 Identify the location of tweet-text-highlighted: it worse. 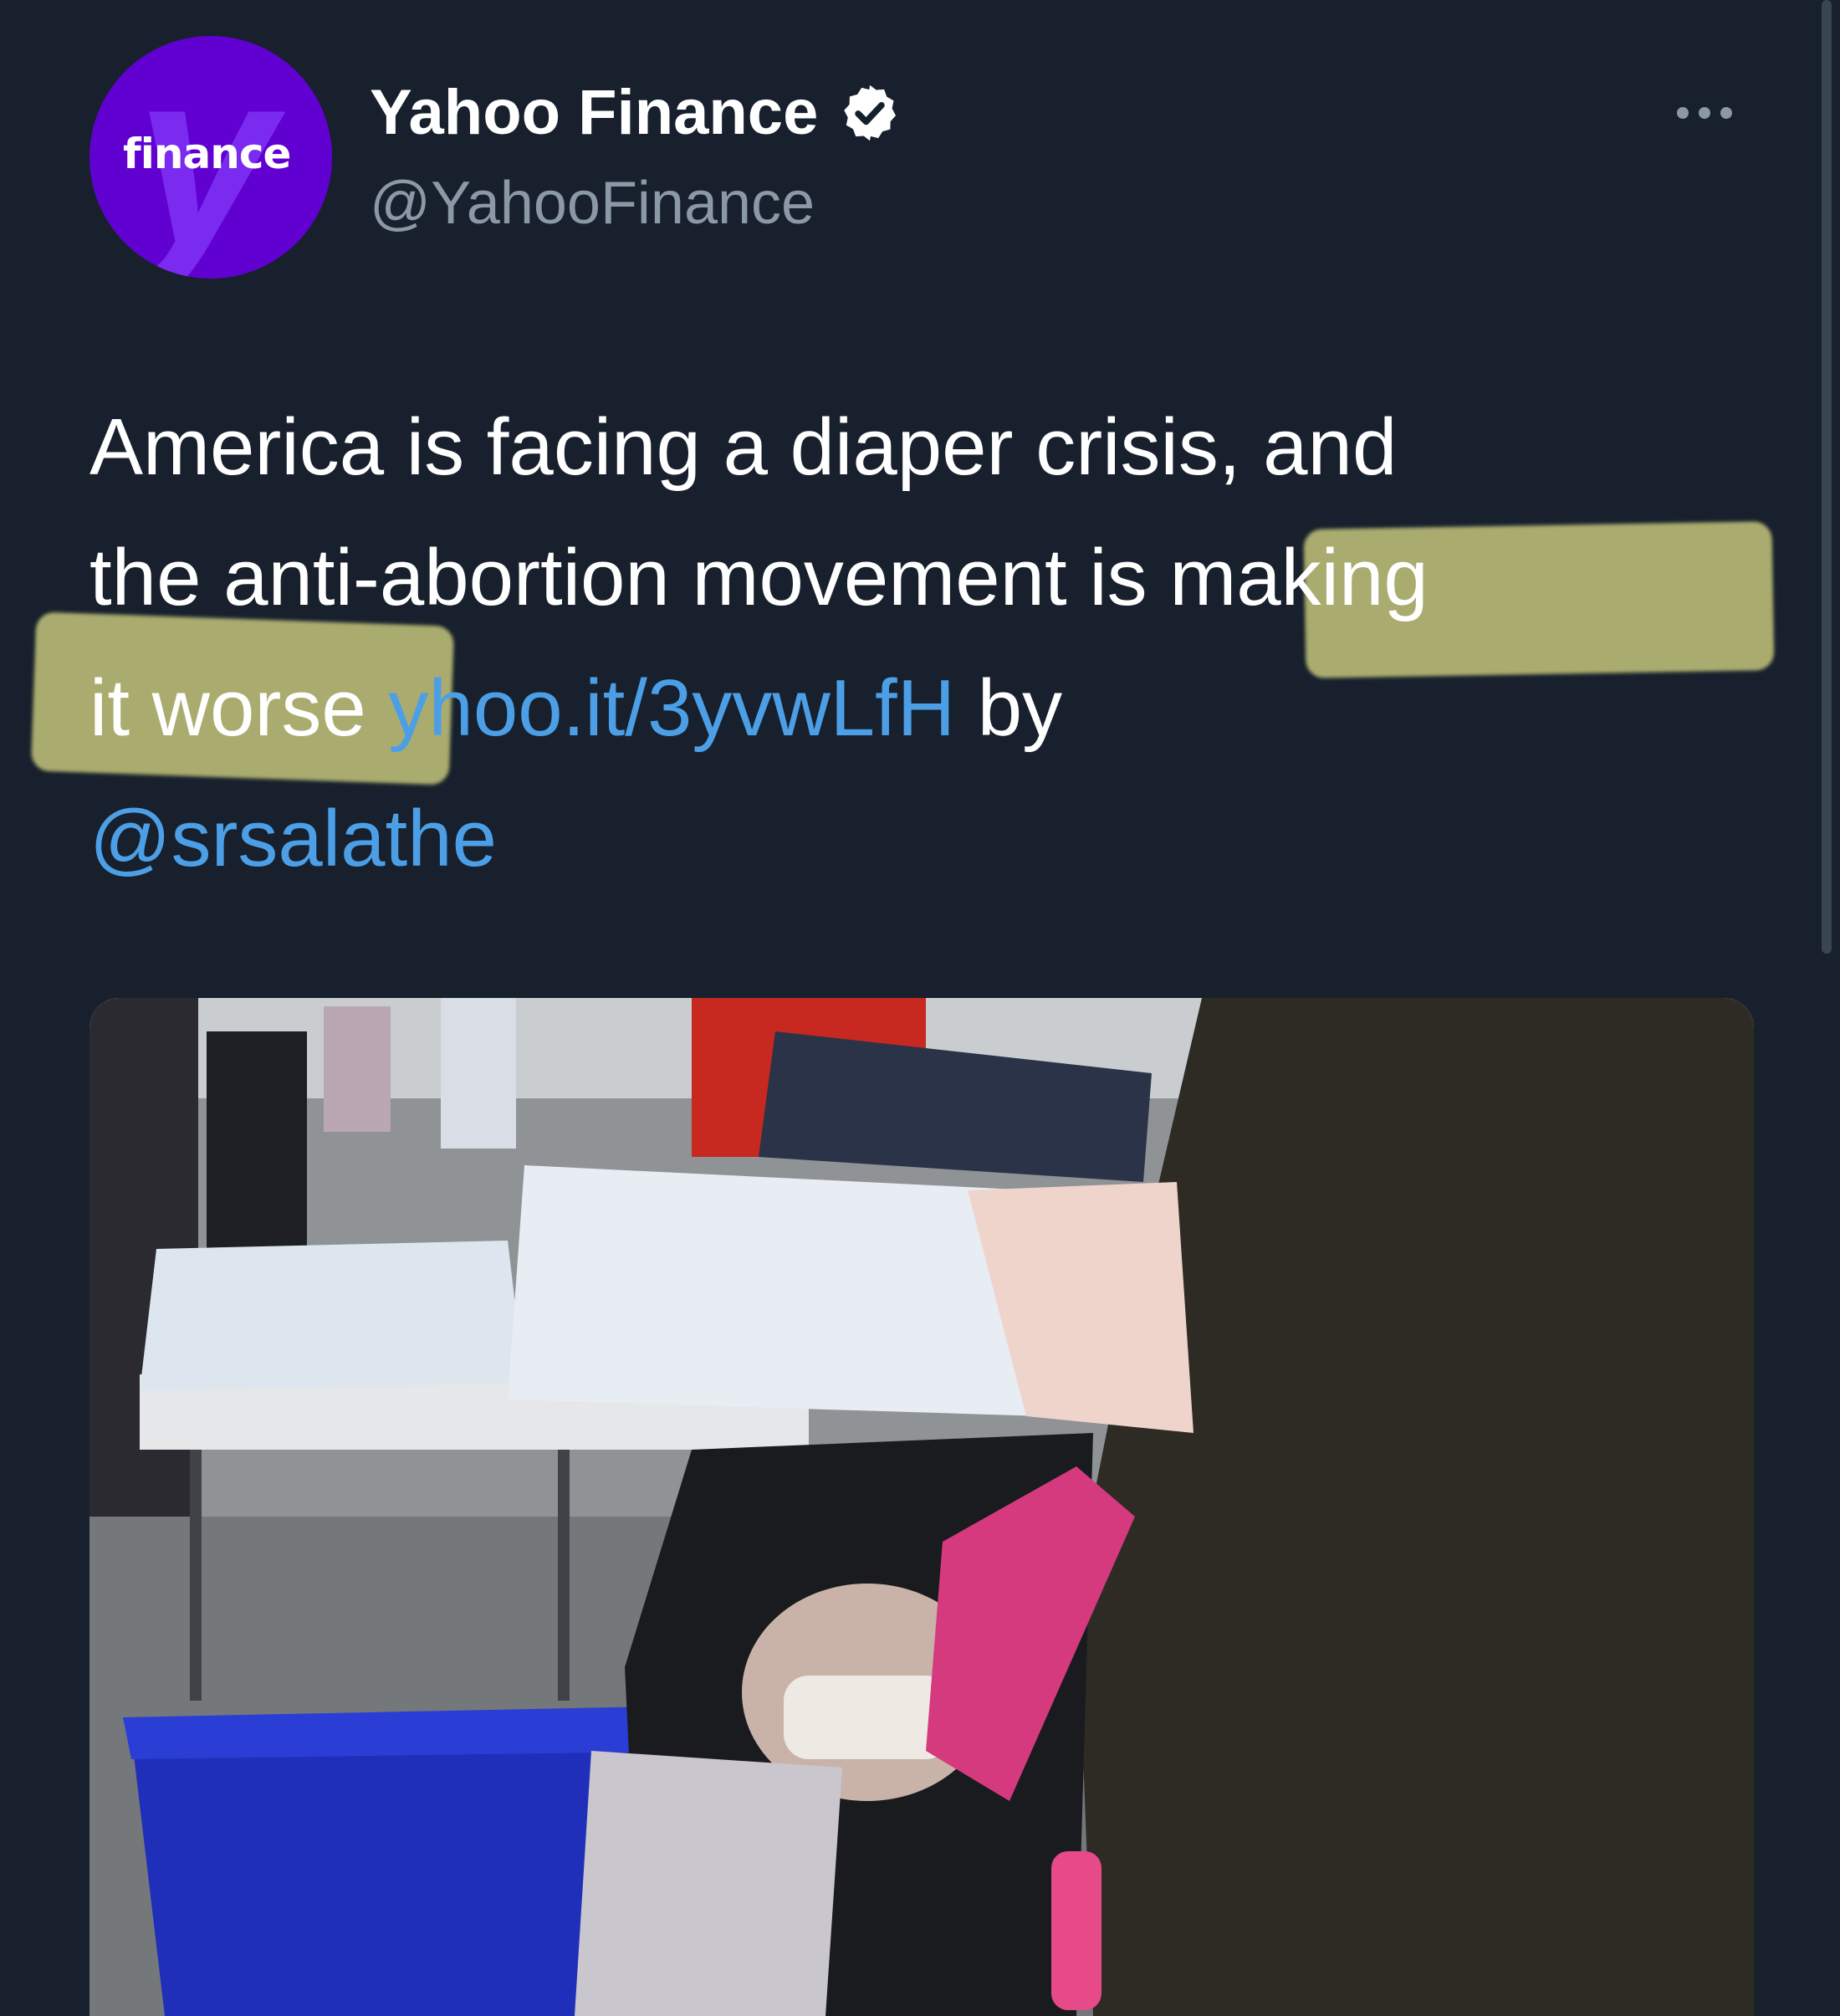
(227, 708).